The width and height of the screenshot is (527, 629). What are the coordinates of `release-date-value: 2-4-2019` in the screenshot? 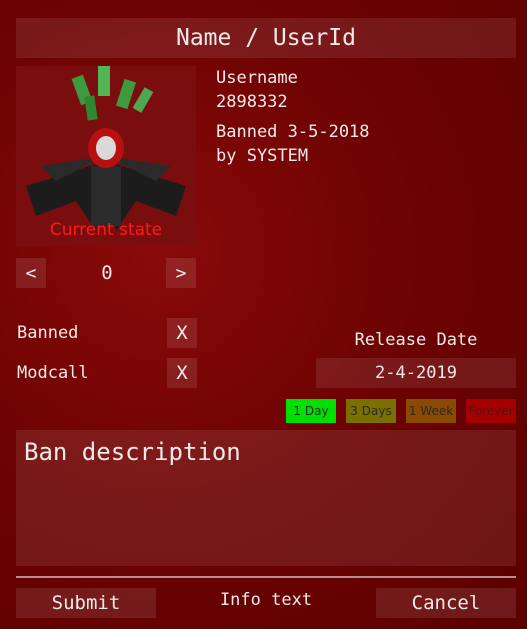 It's located at (416, 373).